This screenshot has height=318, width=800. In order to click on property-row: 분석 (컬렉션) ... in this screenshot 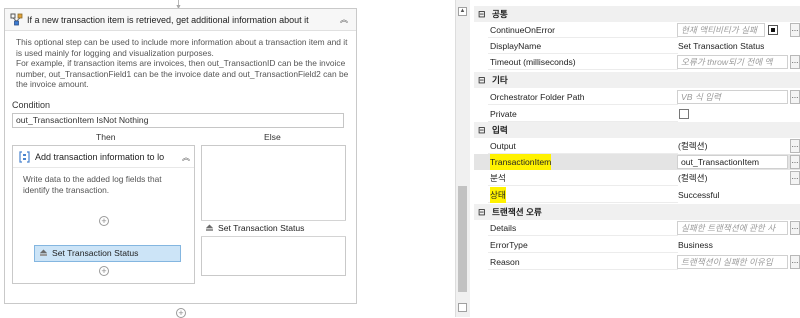, I will do `click(637, 178)`.